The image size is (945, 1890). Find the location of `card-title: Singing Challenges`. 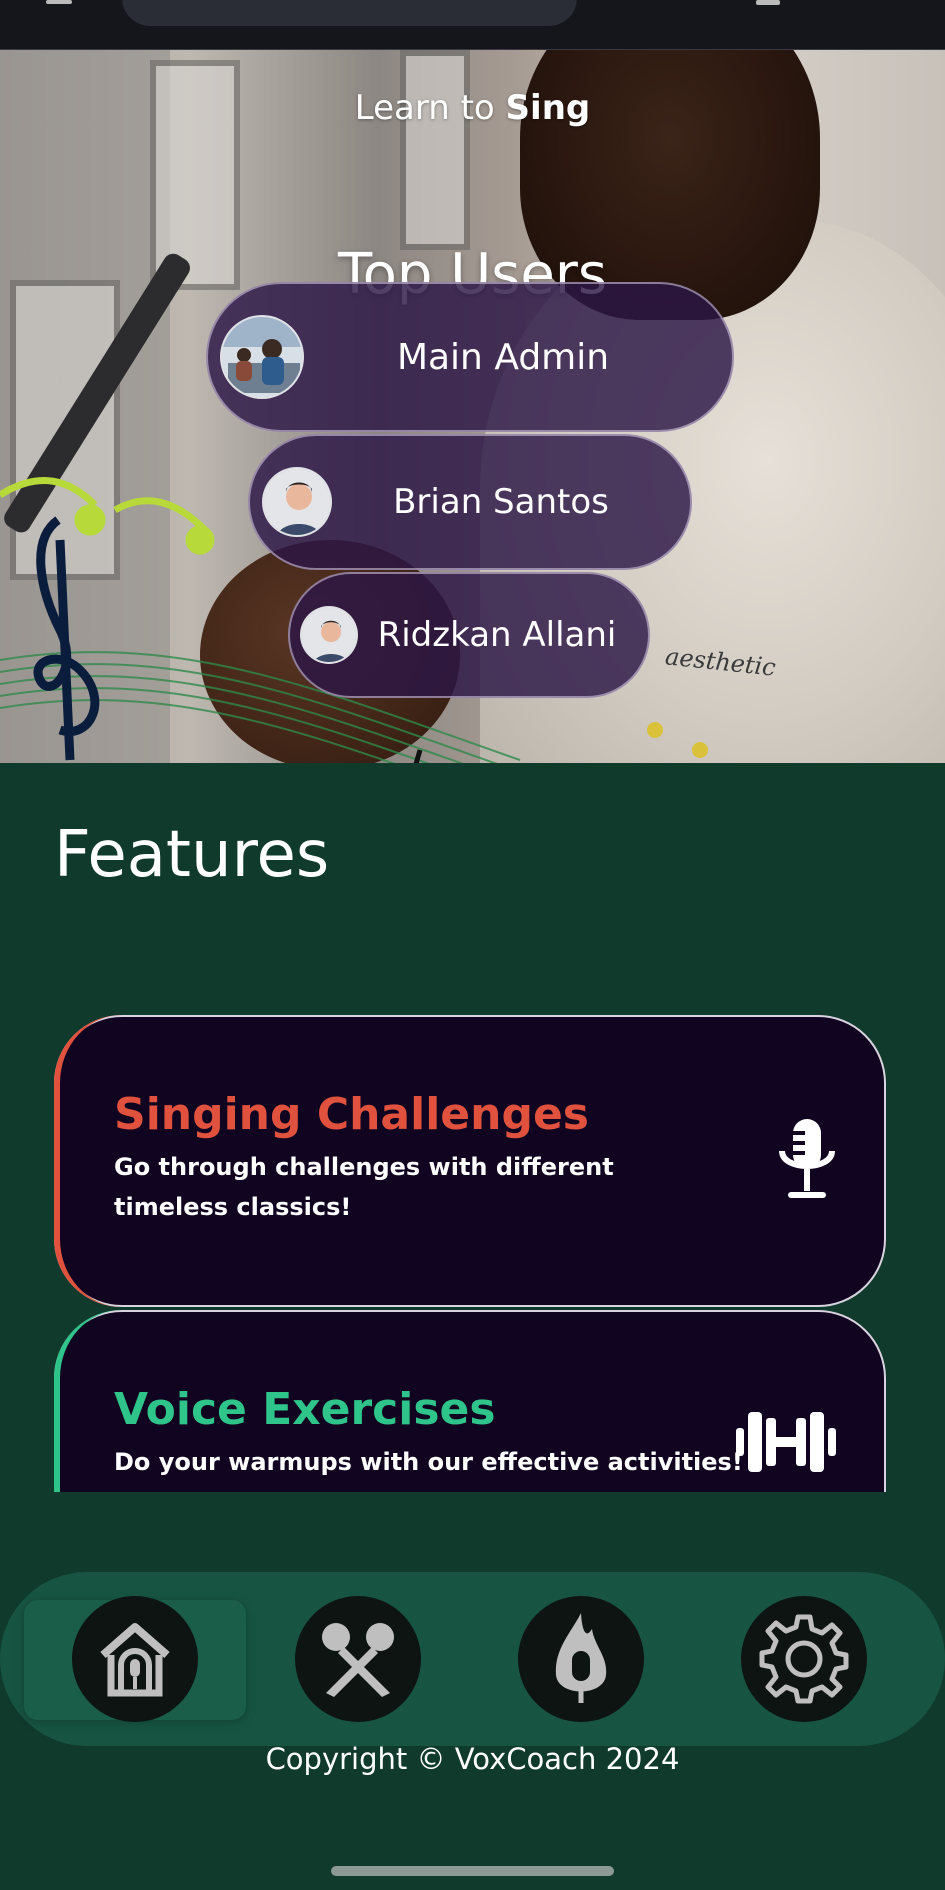

card-title: Singing Challenges is located at coordinates (351, 1114).